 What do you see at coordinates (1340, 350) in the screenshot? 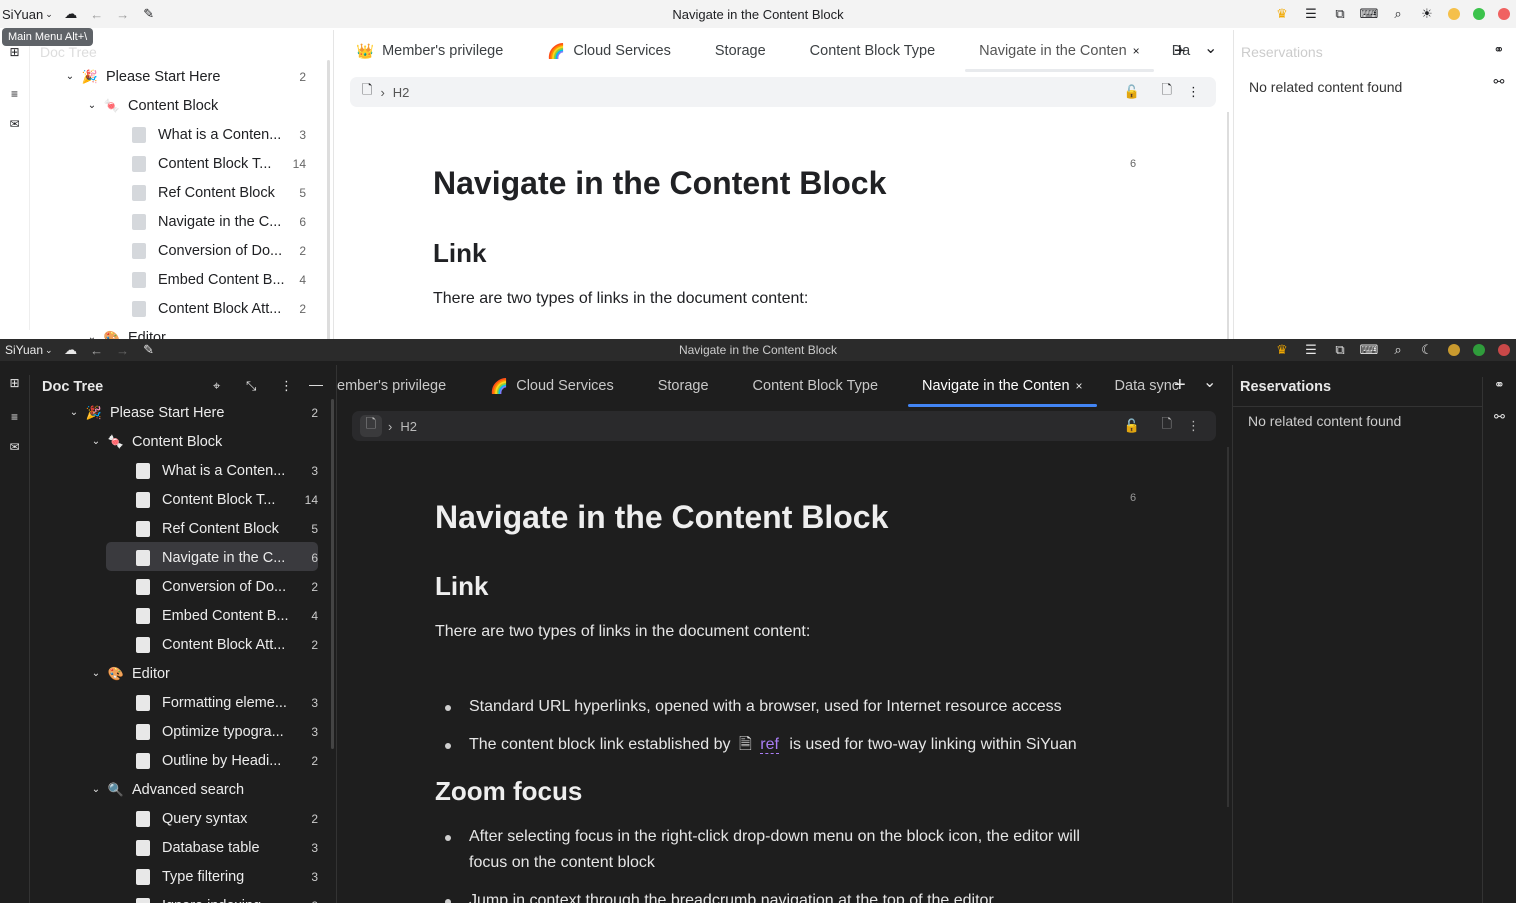
I see `plugin-icon: ⧉` at bounding box center [1340, 350].